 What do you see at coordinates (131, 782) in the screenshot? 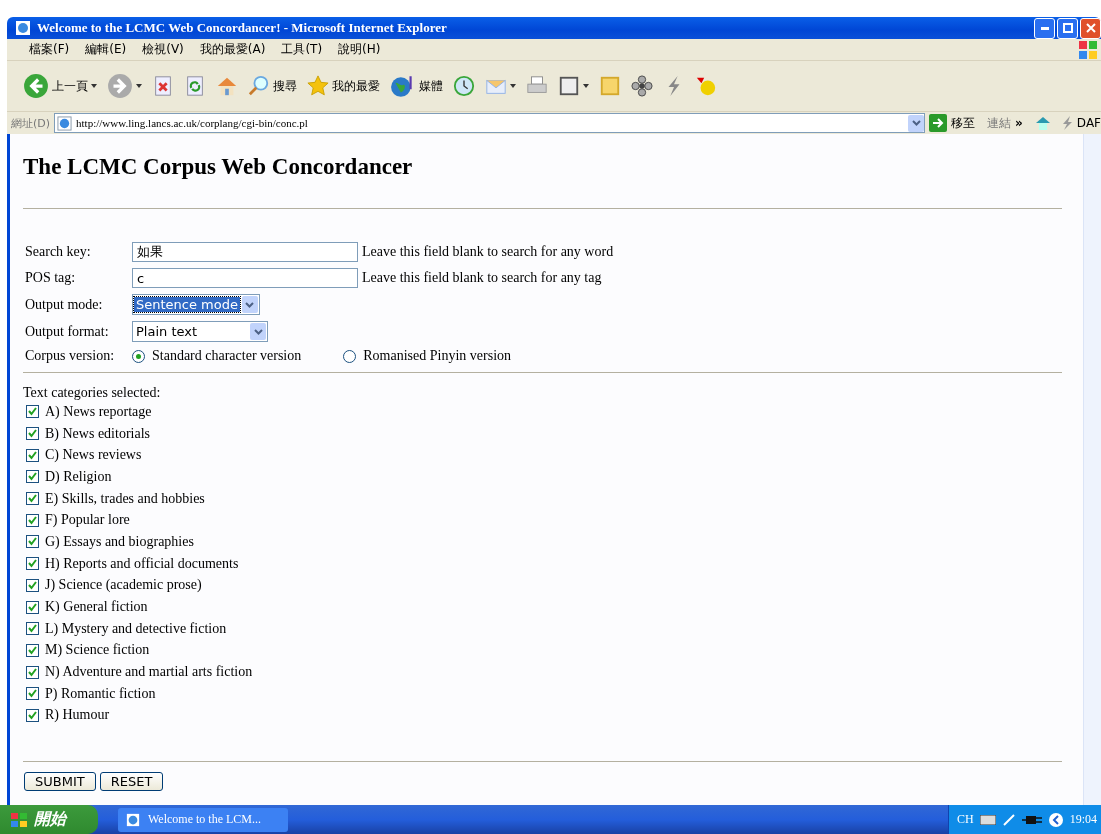
I see `reset-button: RESET` at bounding box center [131, 782].